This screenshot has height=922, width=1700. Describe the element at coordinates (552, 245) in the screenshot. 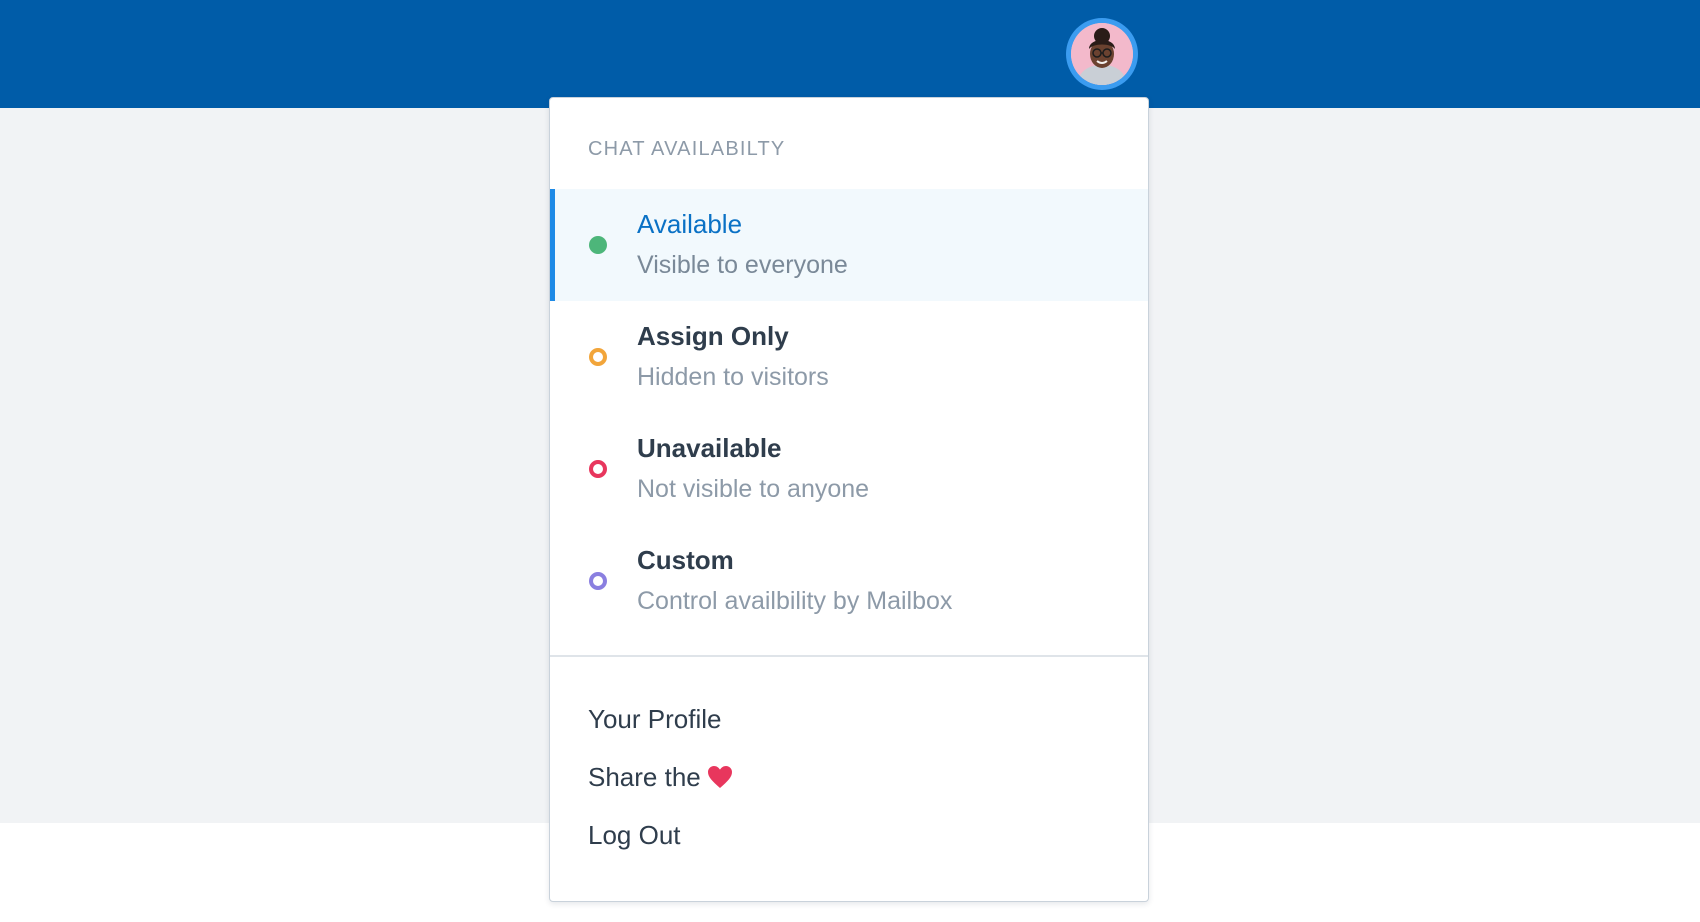

I see `selected-indicator` at that location.